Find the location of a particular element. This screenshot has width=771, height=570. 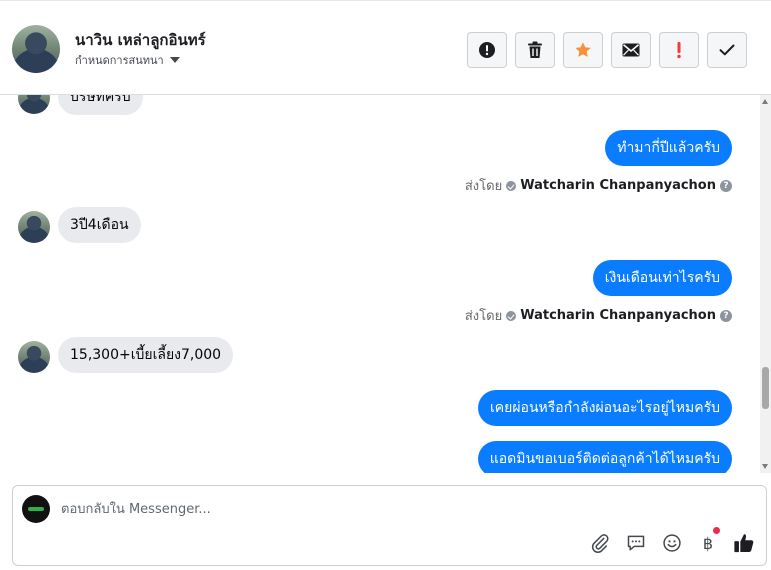

incoming-message: 3ปี4เดือน is located at coordinates (99, 225).